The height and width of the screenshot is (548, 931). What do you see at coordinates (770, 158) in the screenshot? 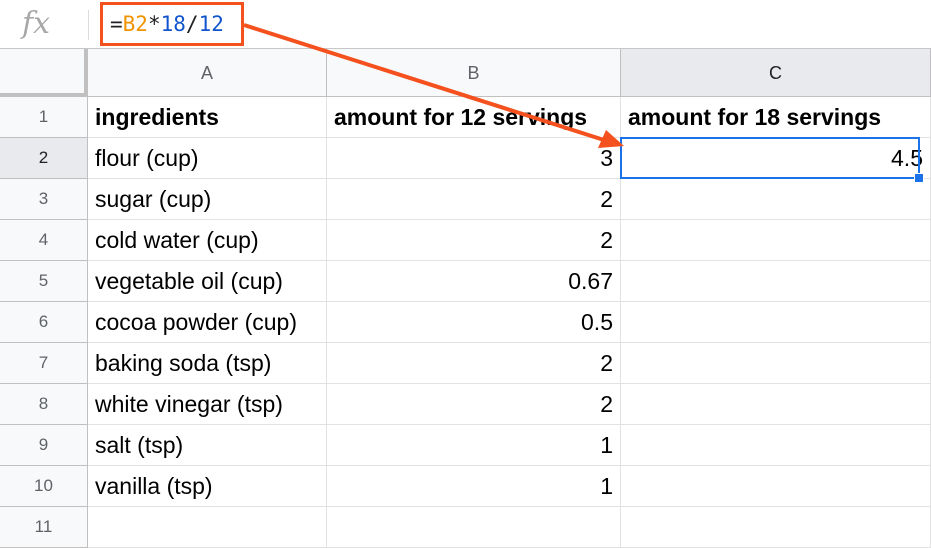
I see `selected-cell-outline` at bounding box center [770, 158].